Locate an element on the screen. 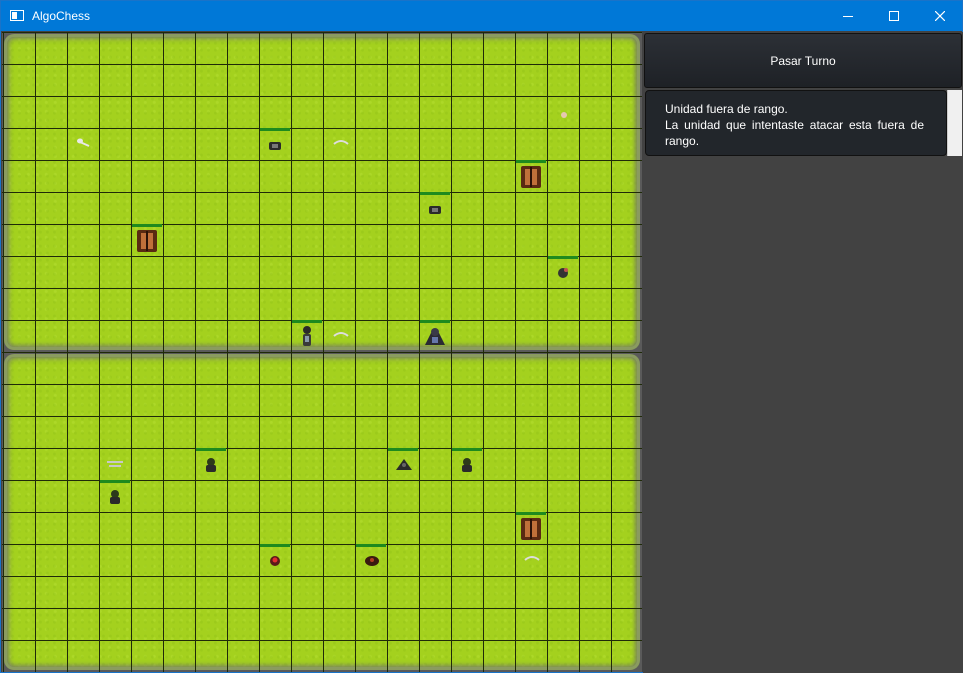 The height and width of the screenshot is (673, 963). title-bar: AlgoChess is located at coordinates (481, 16).